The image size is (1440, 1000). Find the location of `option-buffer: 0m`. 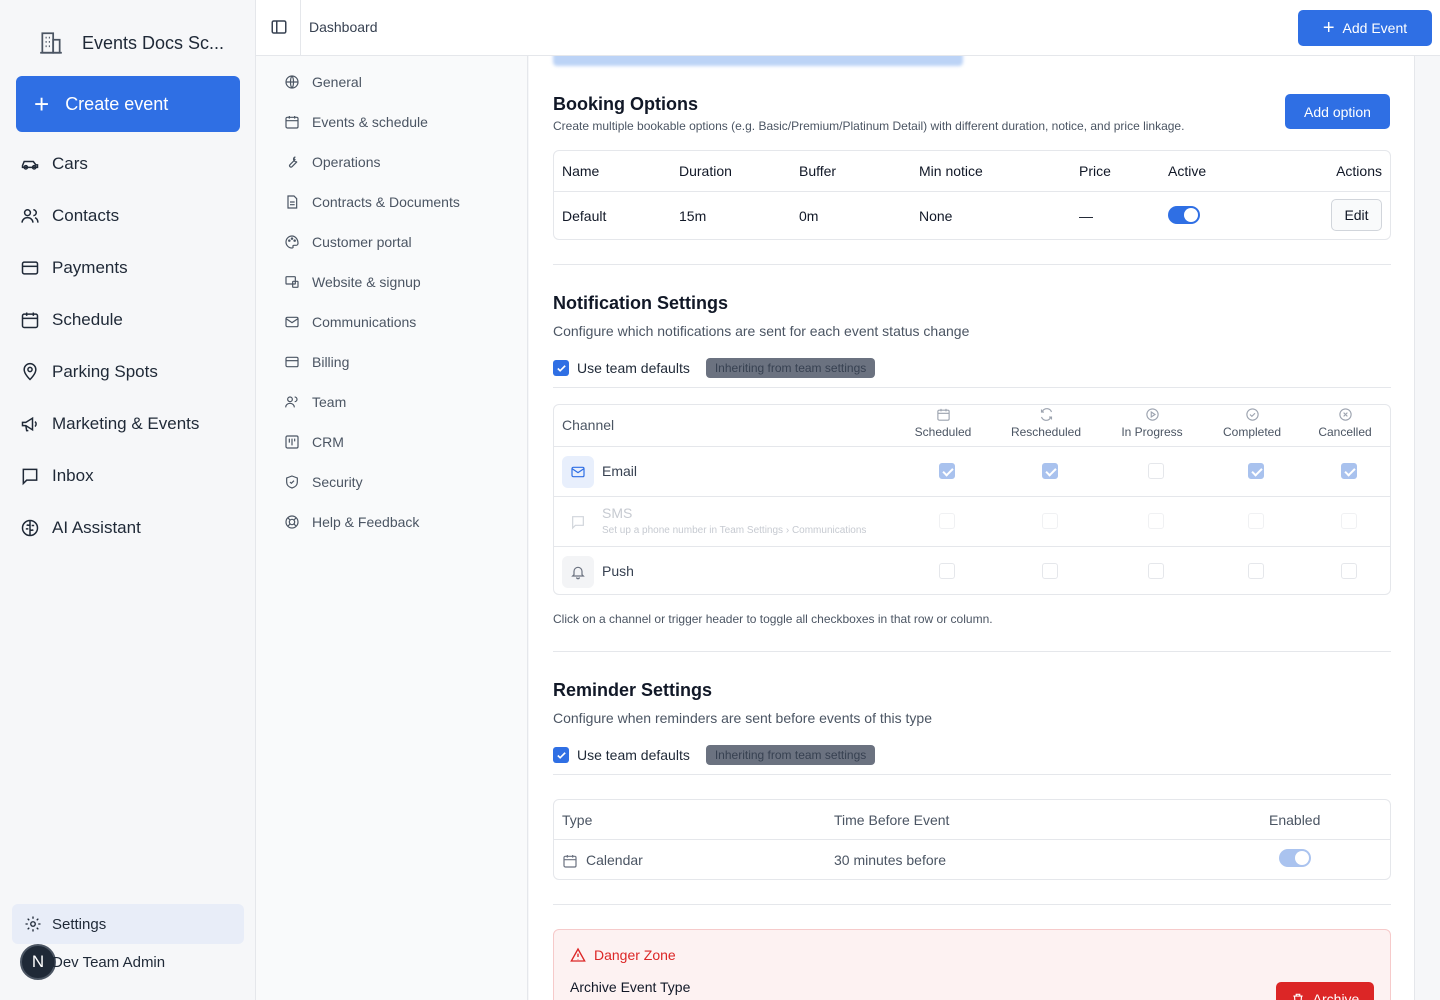

option-buffer: 0m is located at coordinates (809, 216).